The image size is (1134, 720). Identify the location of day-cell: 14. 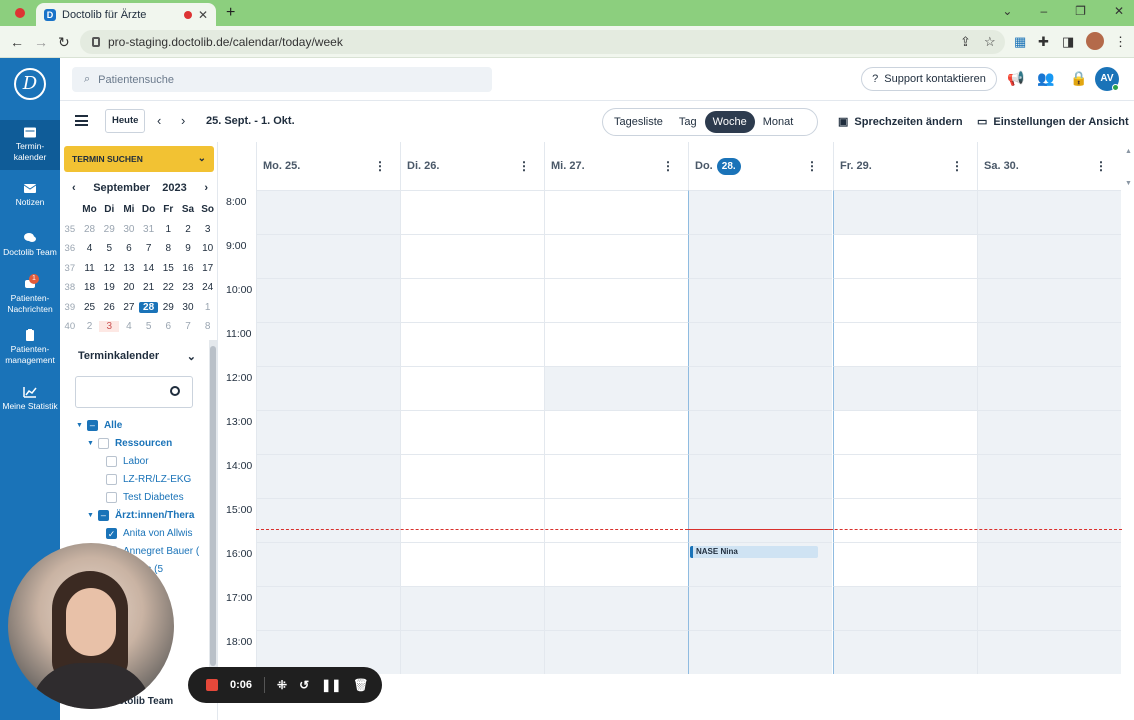
(149, 268).